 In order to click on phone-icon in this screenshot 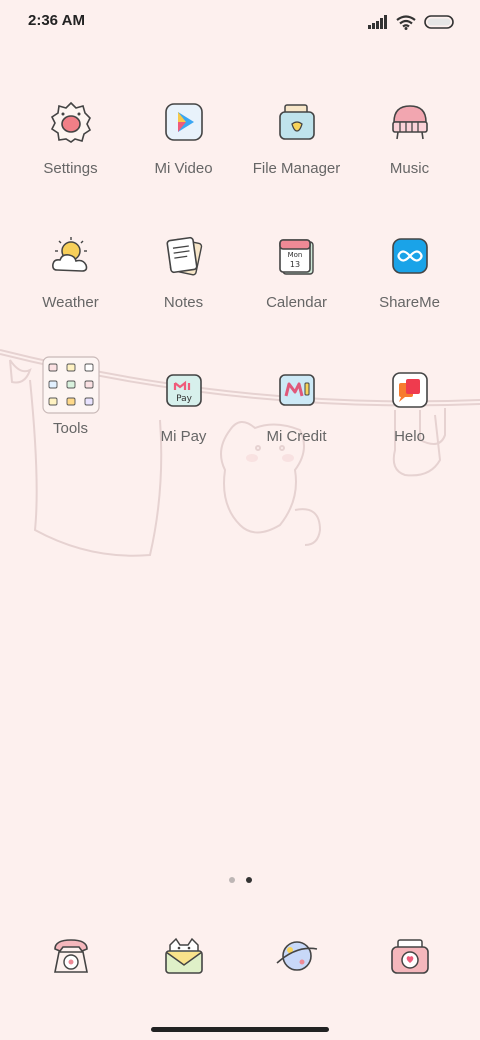, I will do `click(71, 956)`.